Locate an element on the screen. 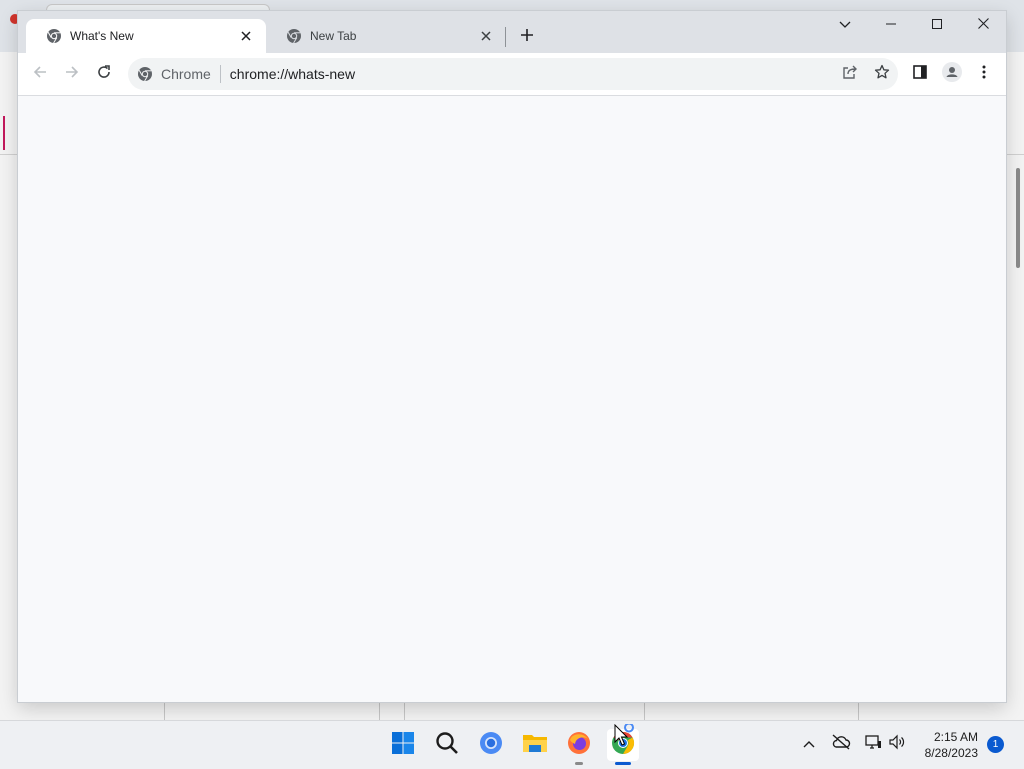 The width and height of the screenshot is (1024, 769). chevron-up-icon is located at coordinates (809, 744).